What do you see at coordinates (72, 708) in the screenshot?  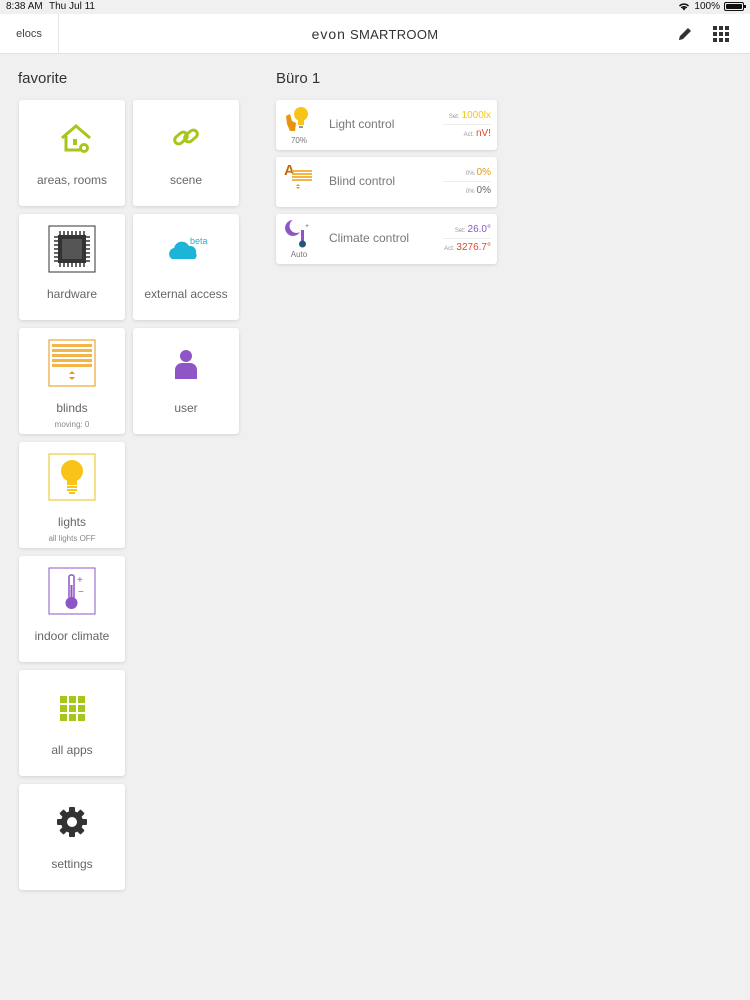 I see `app-grid-icon` at bounding box center [72, 708].